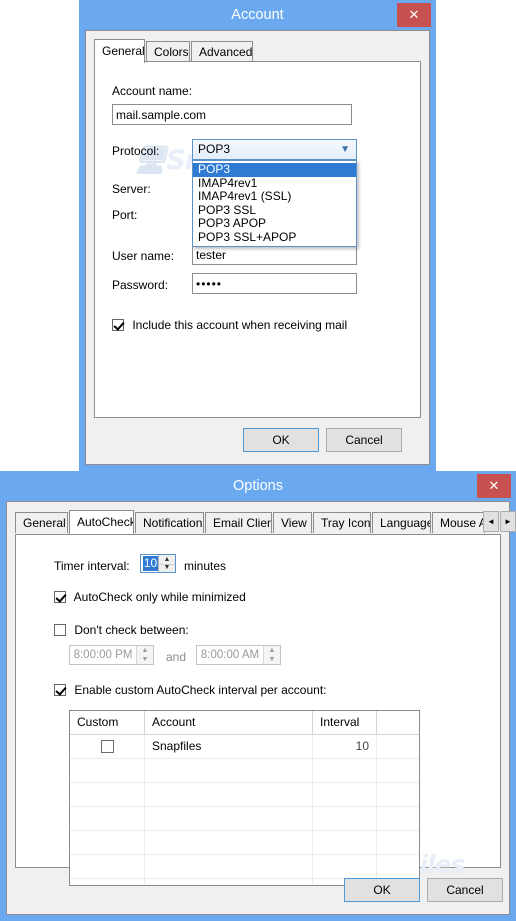  I want to click on time-from-value: 8:00:00 PM, so click(103, 655).